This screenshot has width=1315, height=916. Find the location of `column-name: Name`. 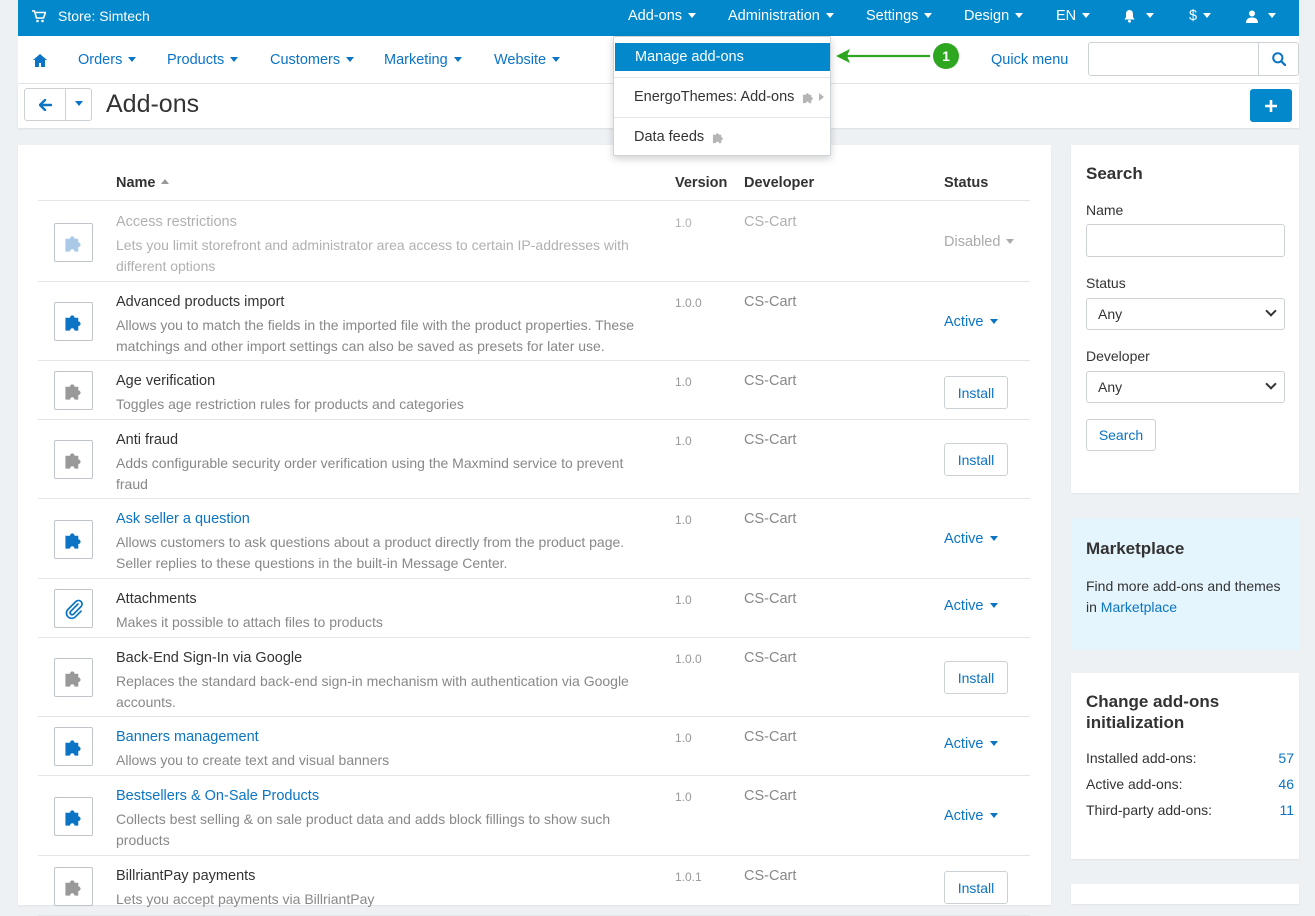

column-name: Name is located at coordinates (142, 183).